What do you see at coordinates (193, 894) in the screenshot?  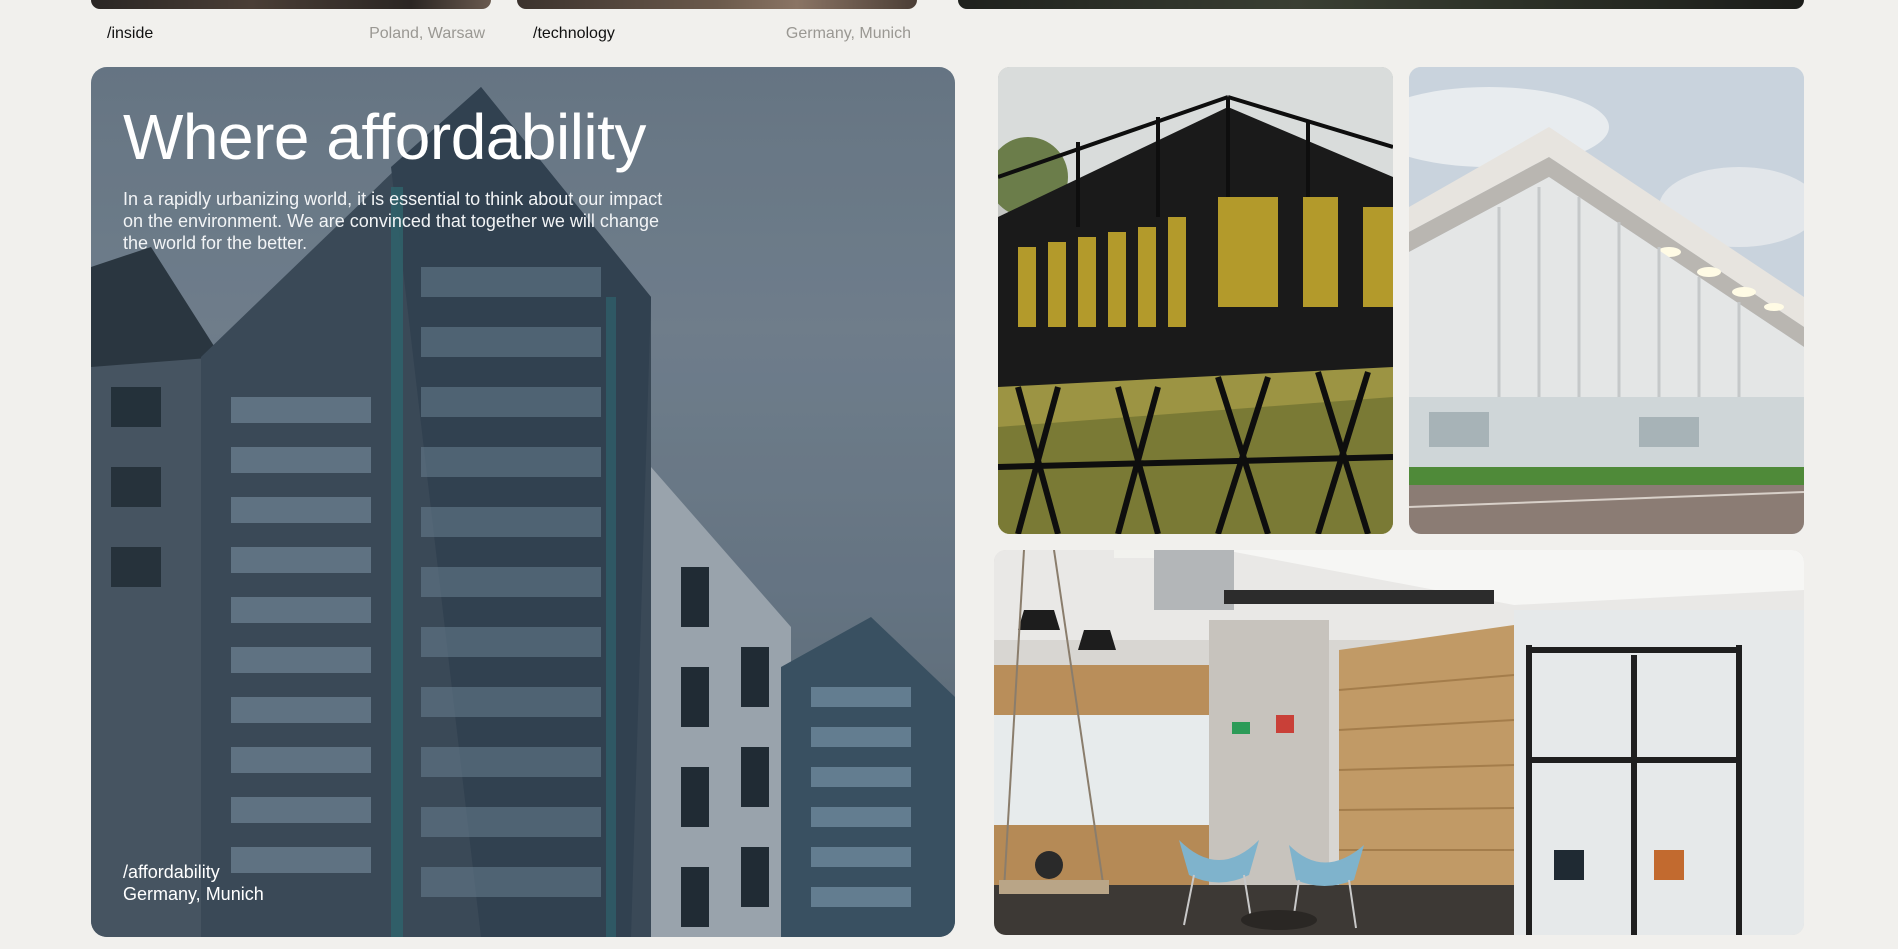 I see `hero-location: Germany, Munich` at bounding box center [193, 894].